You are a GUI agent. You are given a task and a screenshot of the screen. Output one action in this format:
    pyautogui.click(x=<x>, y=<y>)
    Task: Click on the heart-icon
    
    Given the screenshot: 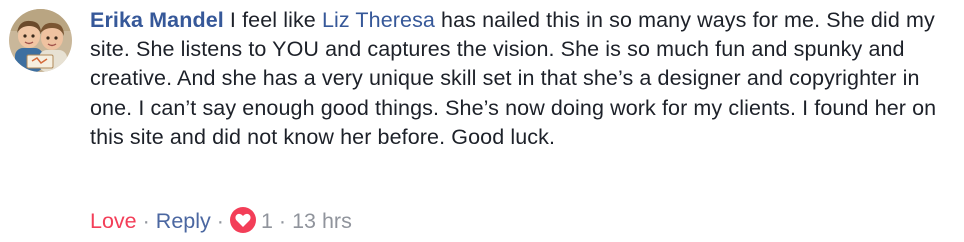 What is the action you would take?
    pyautogui.click(x=242, y=220)
    